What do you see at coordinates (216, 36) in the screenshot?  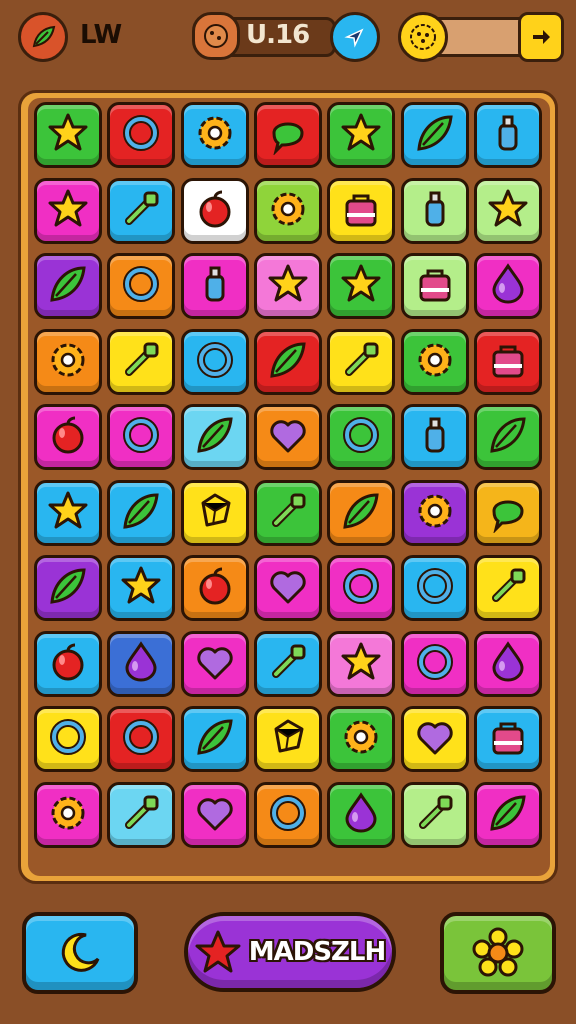 I see `cookie-icon` at bounding box center [216, 36].